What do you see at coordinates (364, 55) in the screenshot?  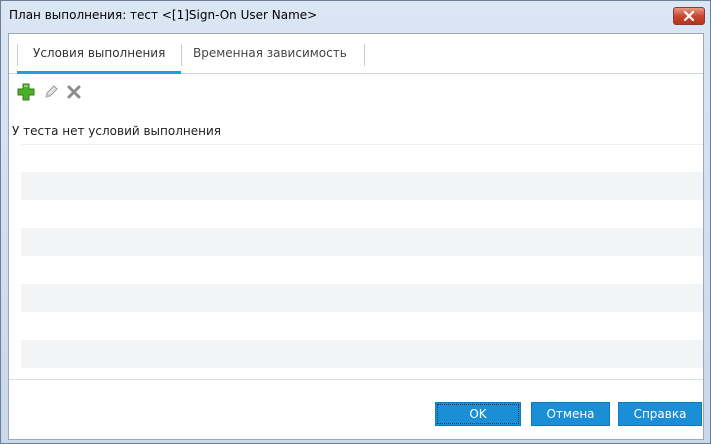 I see `tab-divider` at bounding box center [364, 55].